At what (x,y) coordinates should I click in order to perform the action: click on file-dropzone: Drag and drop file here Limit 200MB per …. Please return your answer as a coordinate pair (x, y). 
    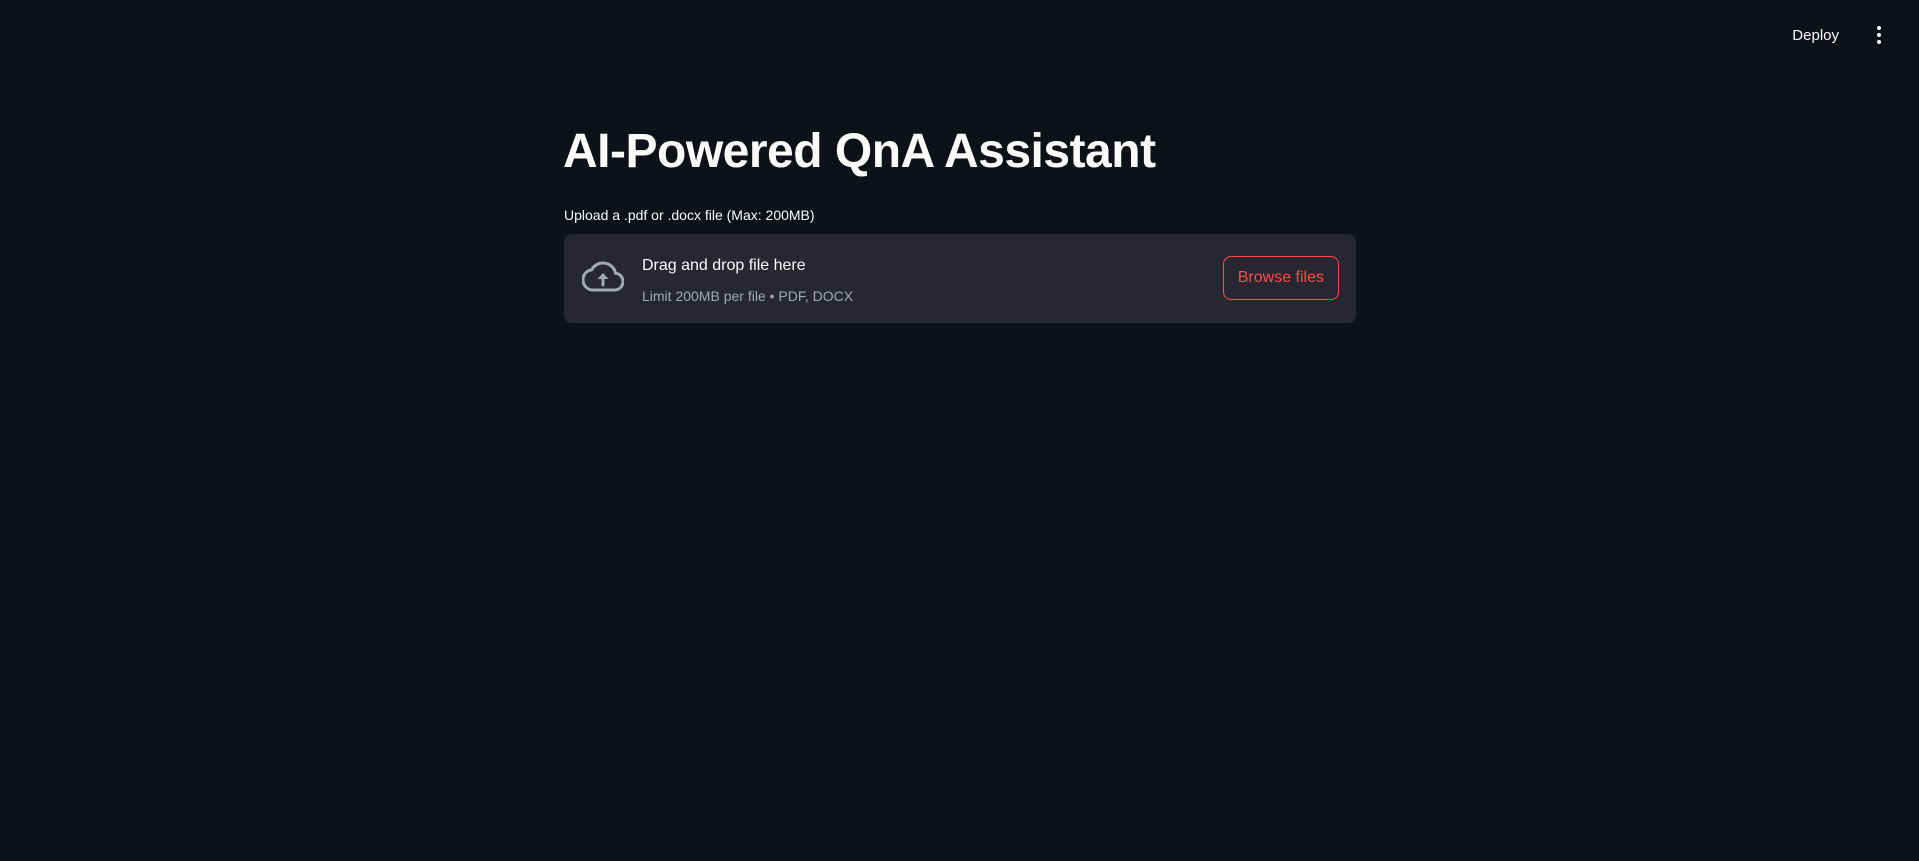
    Looking at the image, I should click on (960, 278).